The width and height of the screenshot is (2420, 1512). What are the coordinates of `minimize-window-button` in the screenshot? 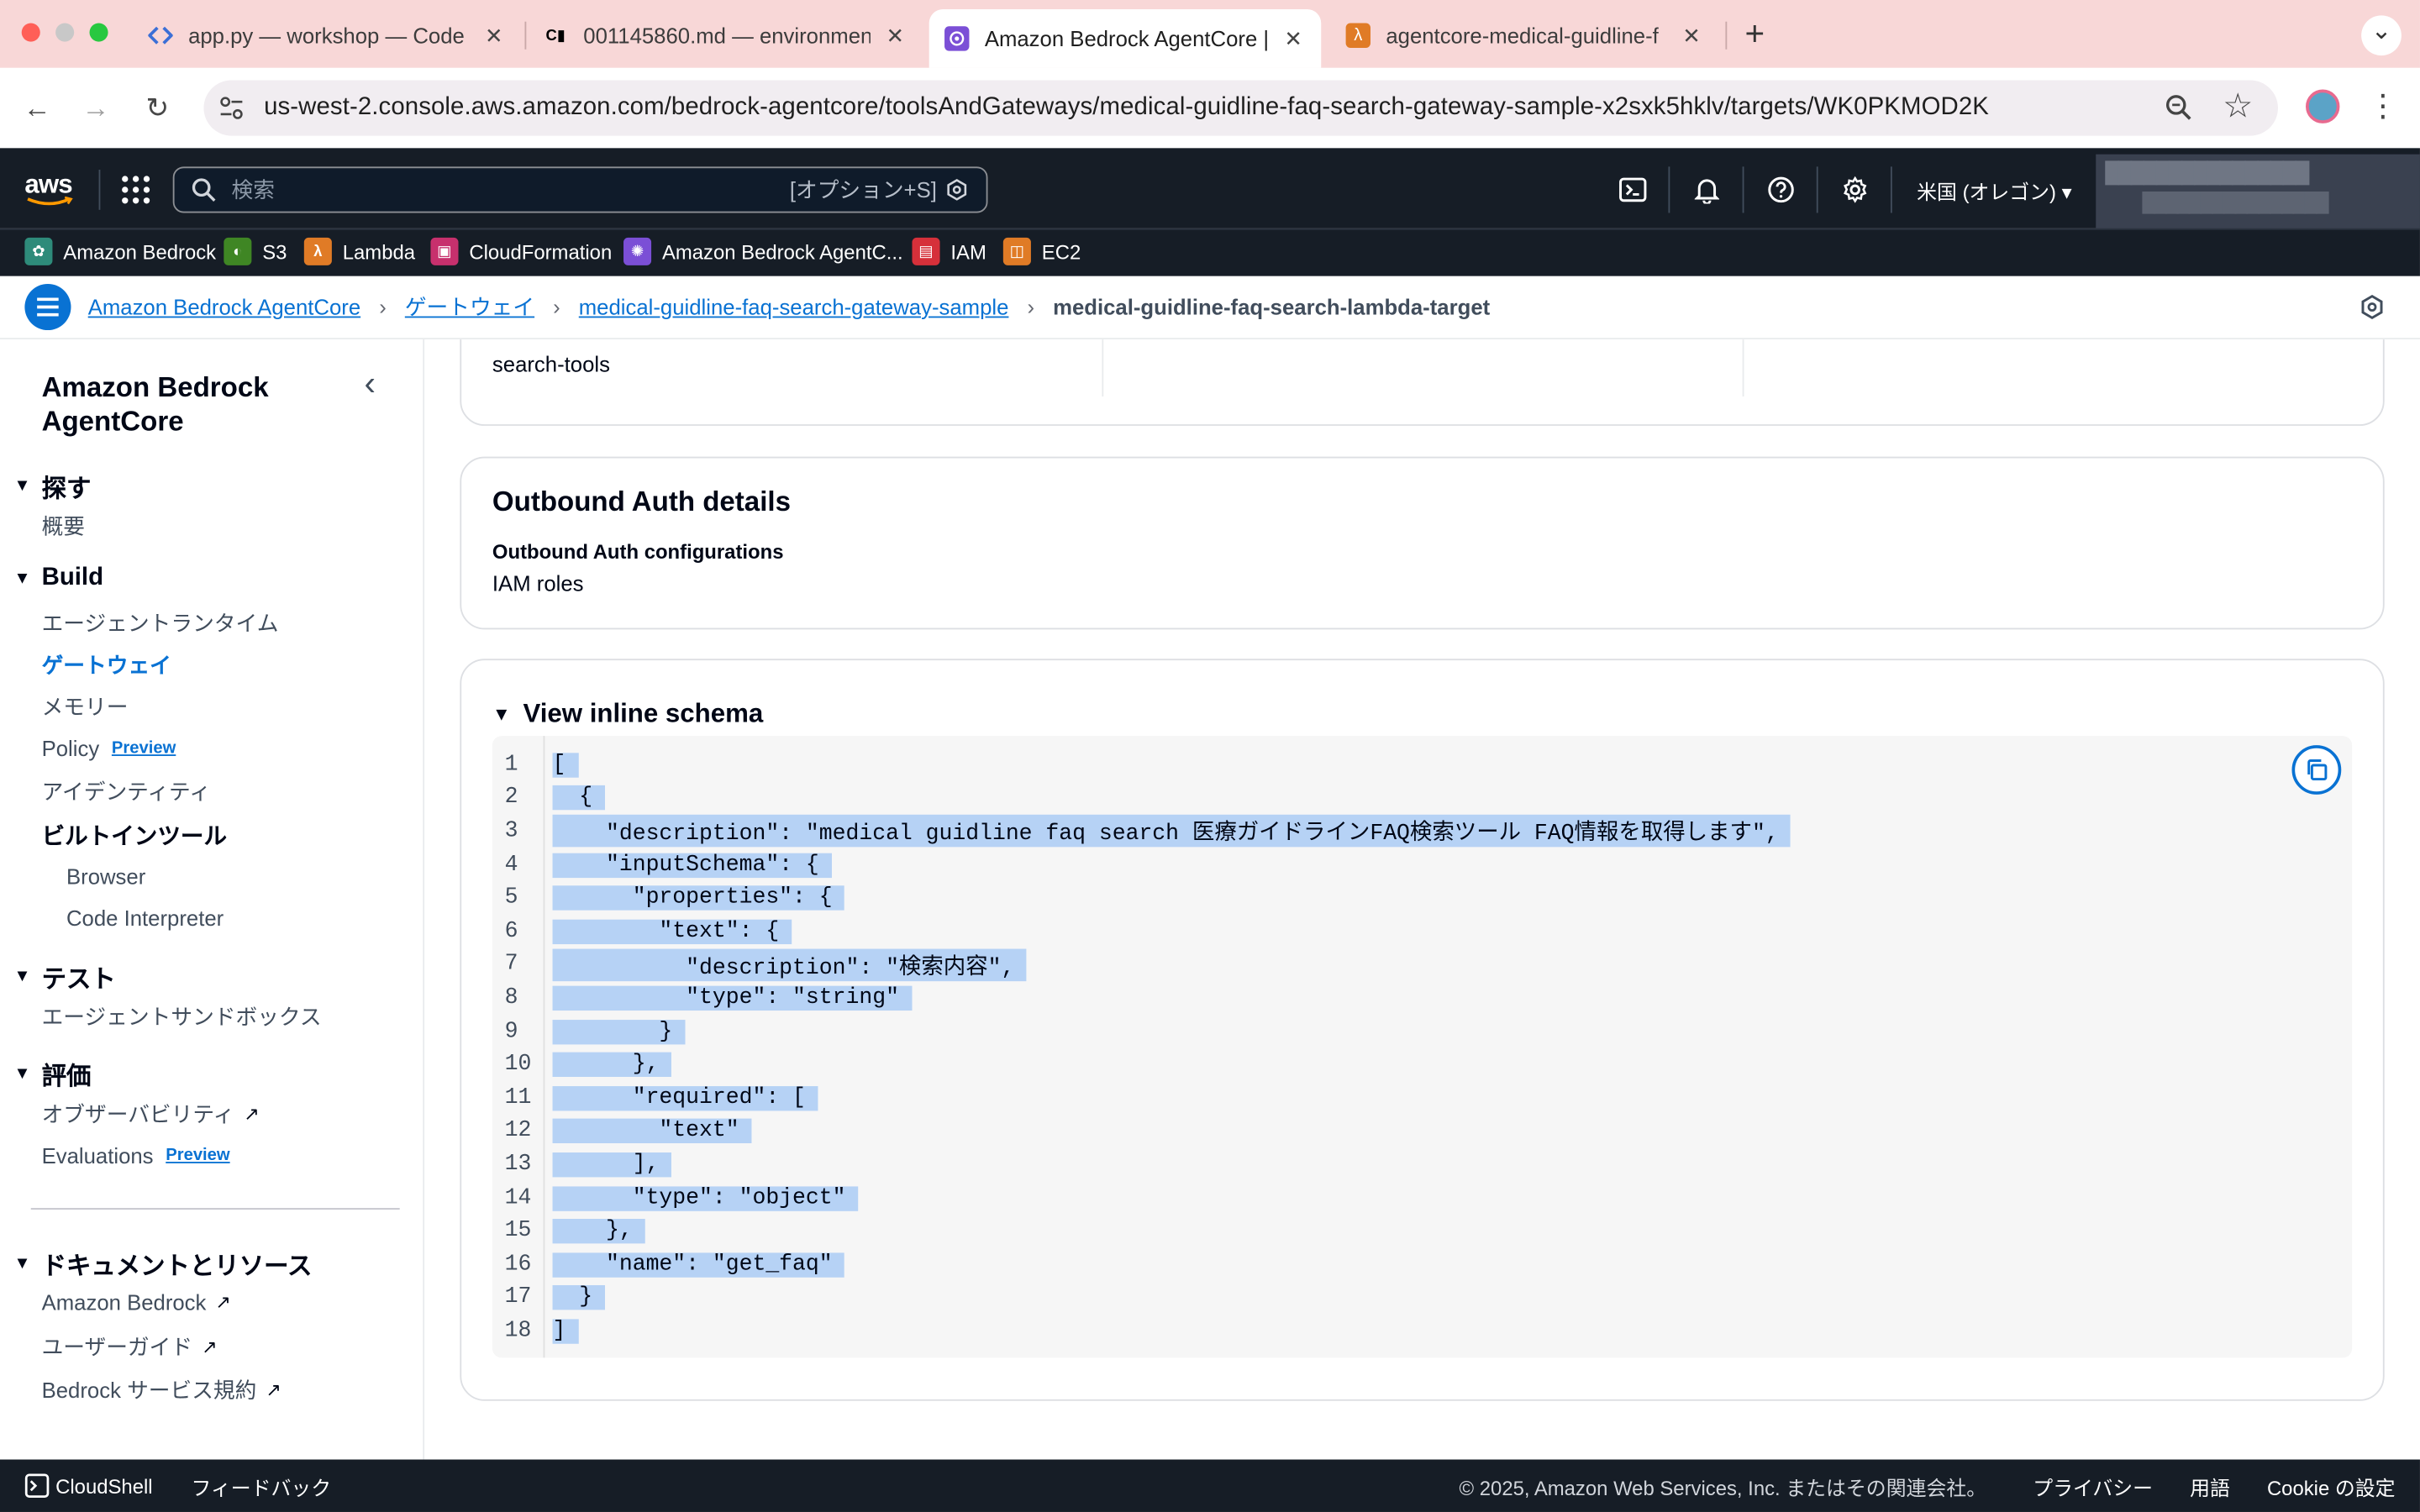 It's located at (65, 32).